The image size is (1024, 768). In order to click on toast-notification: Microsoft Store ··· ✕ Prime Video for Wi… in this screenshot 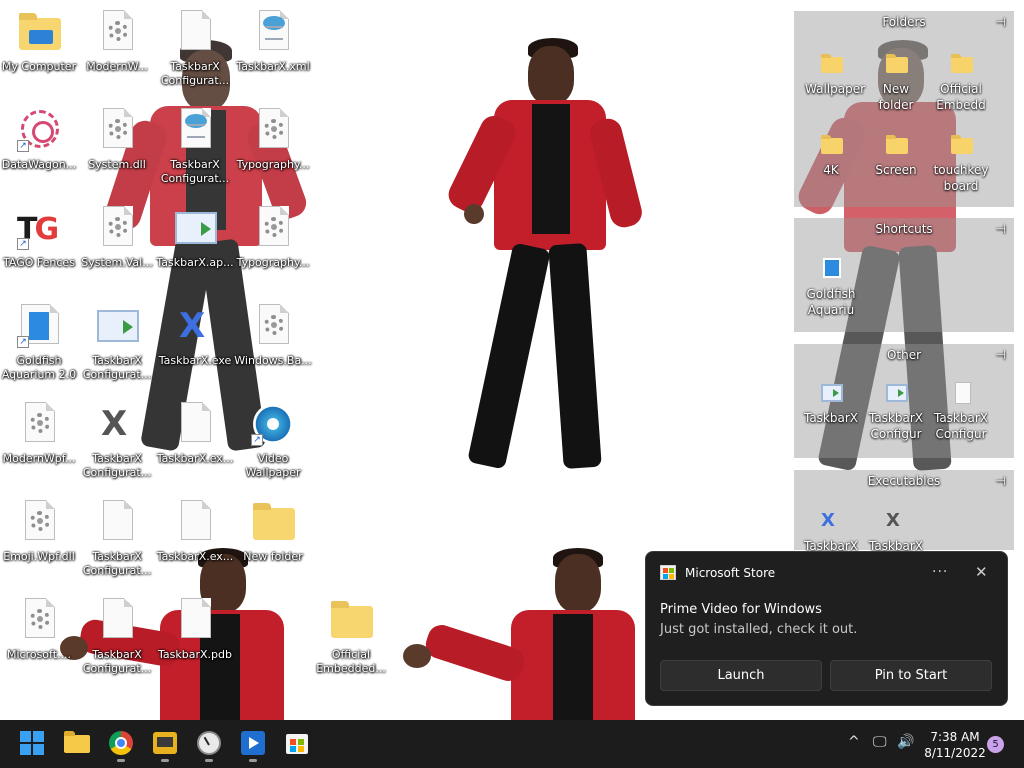, I will do `click(826, 628)`.